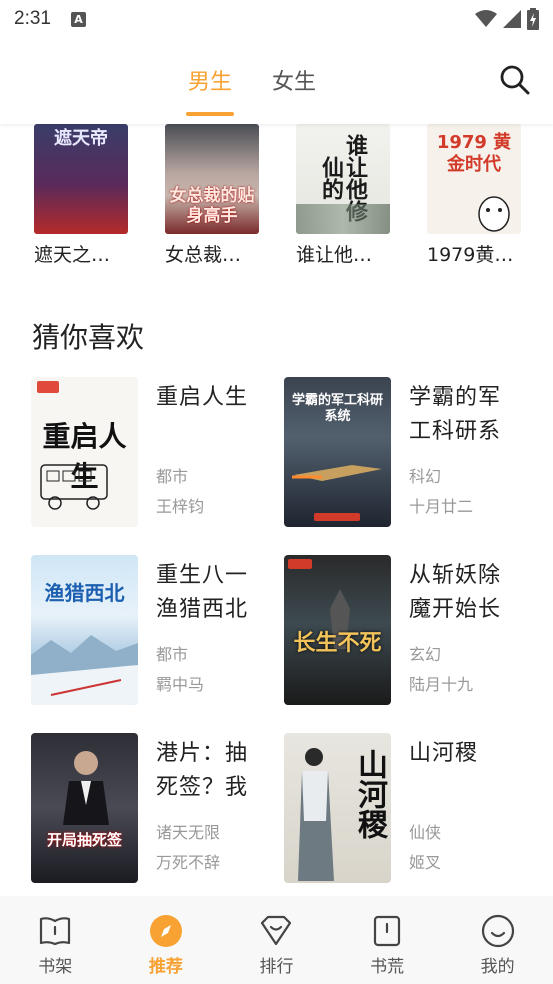  What do you see at coordinates (404, 631) in the screenshot?
I see `book-card: 长生不死 从斩妖除魔开始长 玄幻 陆月十九` at bounding box center [404, 631].